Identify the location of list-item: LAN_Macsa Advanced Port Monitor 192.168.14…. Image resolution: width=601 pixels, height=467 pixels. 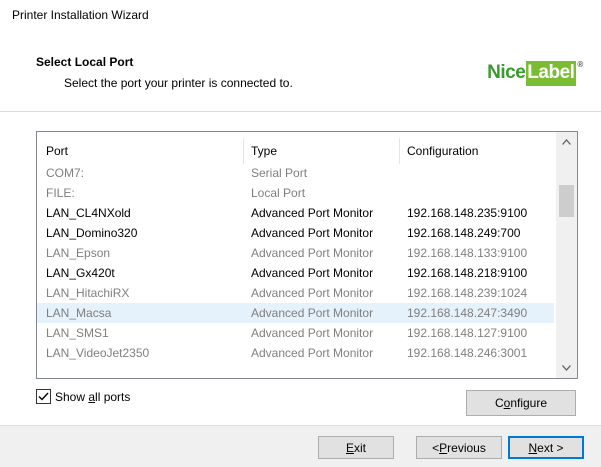
(295, 313).